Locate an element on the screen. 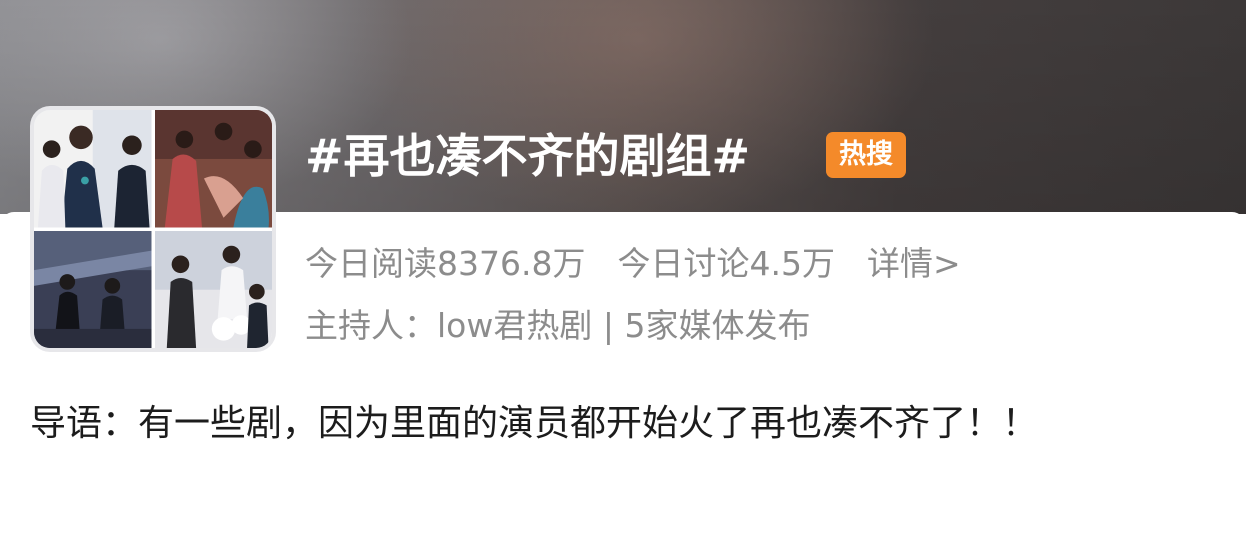 The image size is (1246, 534). cover-collage is located at coordinates (153, 229).